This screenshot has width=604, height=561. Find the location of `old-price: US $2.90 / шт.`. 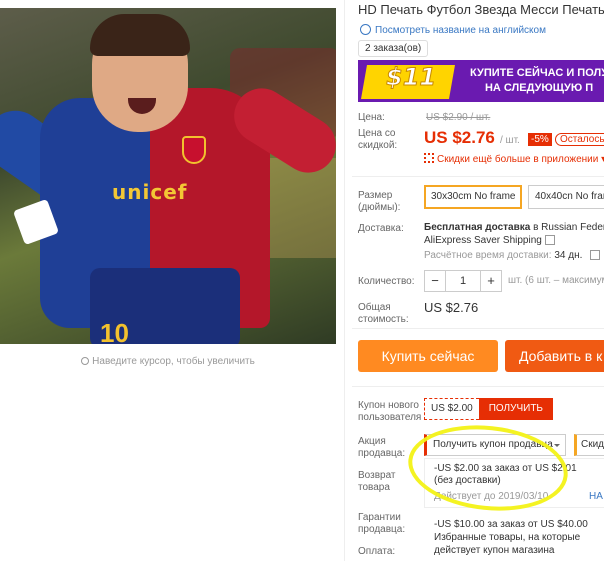

old-price: US $2.90 / шт. is located at coordinates (458, 117).